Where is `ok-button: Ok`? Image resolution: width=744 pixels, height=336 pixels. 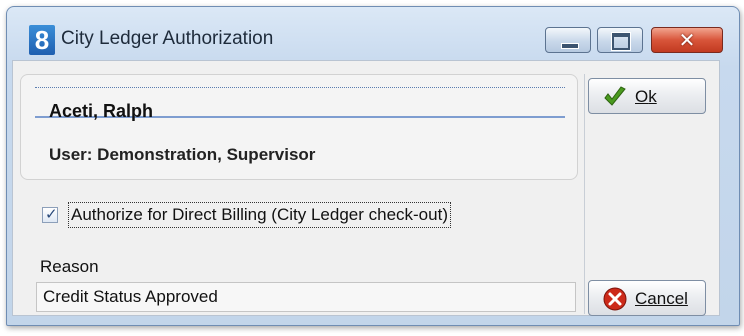
ok-button: Ok is located at coordinates (647, 96).